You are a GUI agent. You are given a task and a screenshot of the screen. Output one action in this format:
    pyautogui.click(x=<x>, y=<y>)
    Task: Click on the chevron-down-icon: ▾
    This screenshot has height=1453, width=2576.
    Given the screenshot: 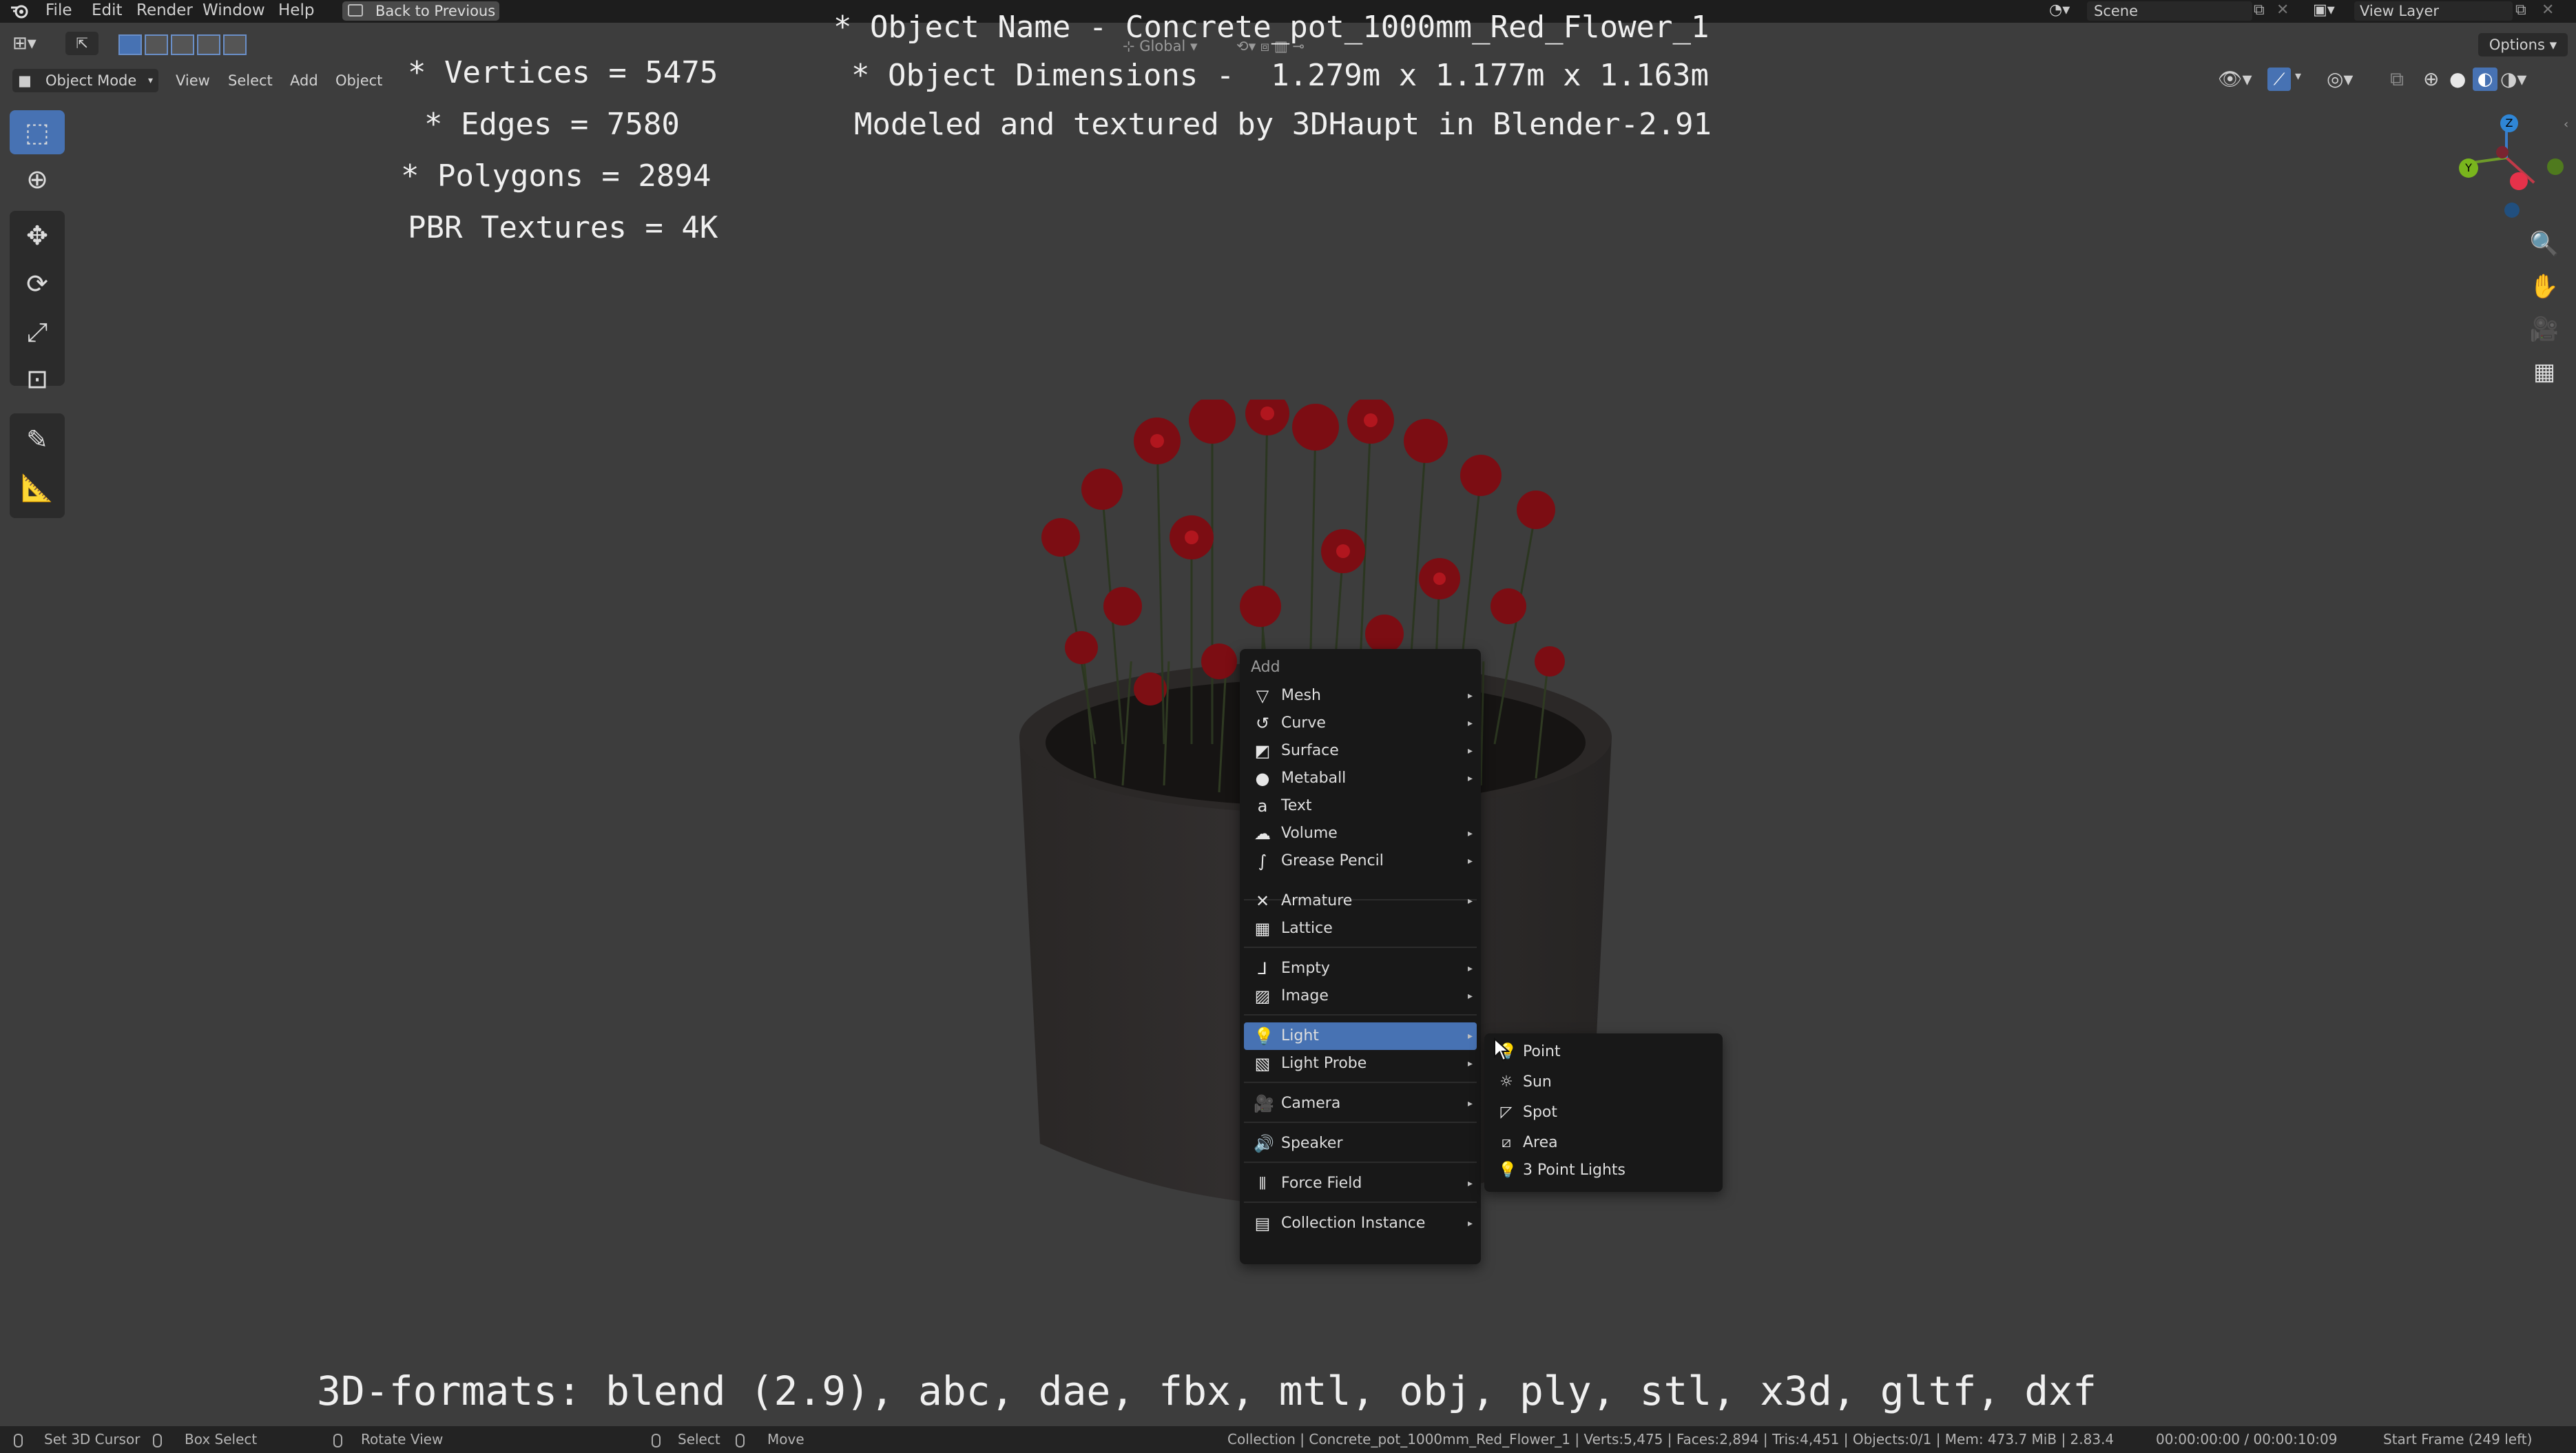 What is the action you would take?
    pyautogui.click(x=2298, y=76)
    